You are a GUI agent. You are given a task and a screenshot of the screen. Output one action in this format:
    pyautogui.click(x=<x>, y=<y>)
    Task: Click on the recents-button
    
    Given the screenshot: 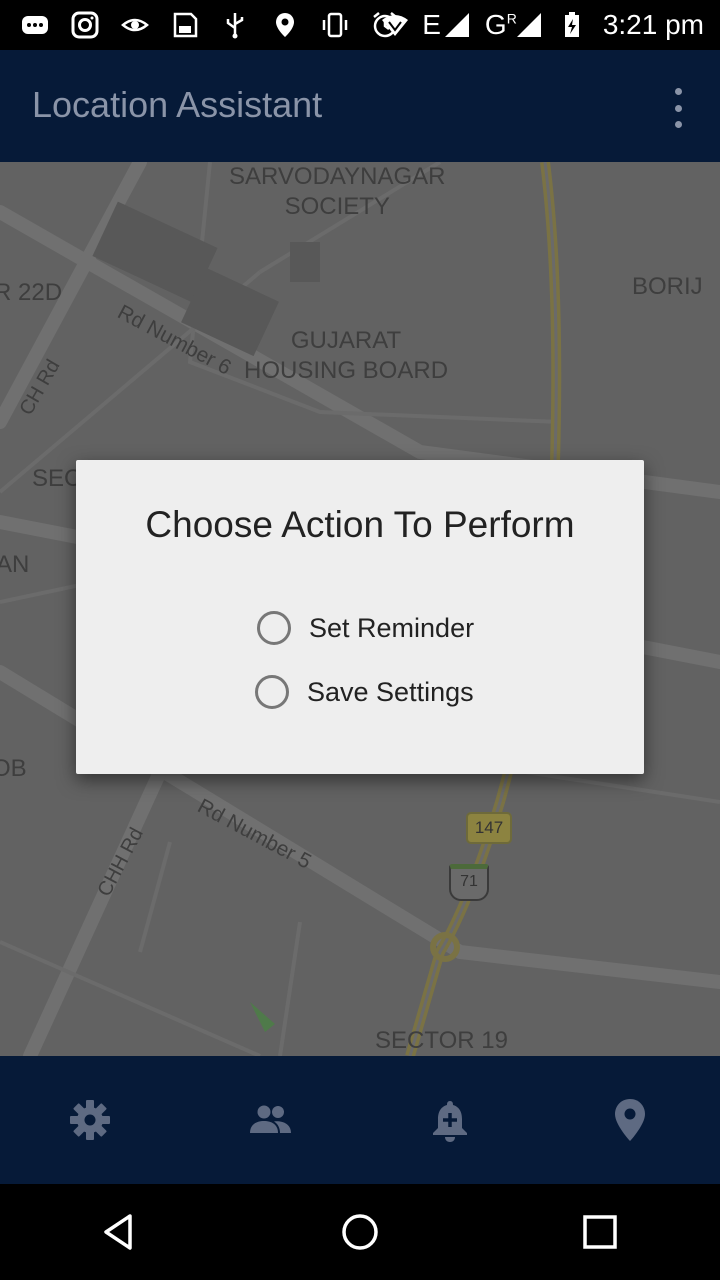 What is the action you would take?
    pyautogui.click(x=600, y=1232)
    